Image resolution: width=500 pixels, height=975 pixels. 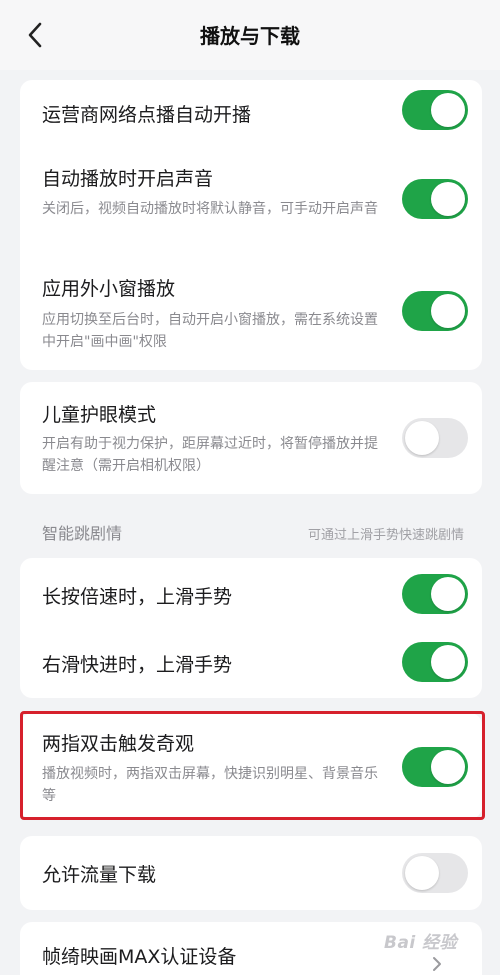 I want to click on setting-title: 右滑快进时，上滑手势, so click(x=137, y=665).